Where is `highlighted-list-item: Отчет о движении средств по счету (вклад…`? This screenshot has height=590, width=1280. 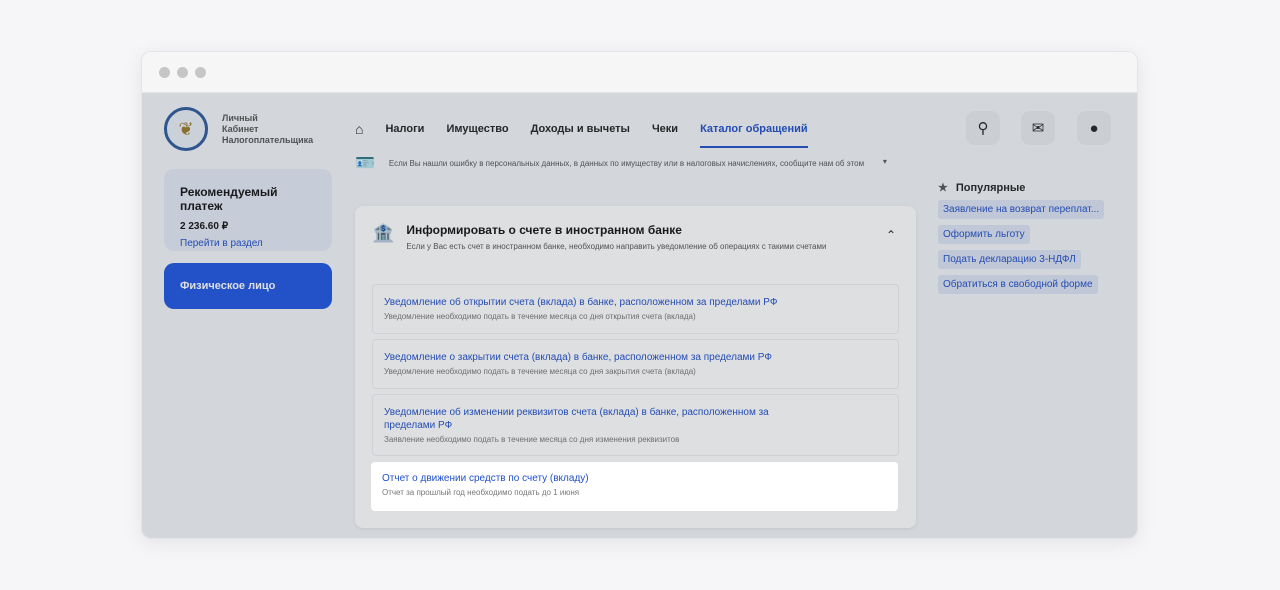
highlighted-list-item: Отчет о движении средств по счету (вклад… is located at coordinates (634, 486).